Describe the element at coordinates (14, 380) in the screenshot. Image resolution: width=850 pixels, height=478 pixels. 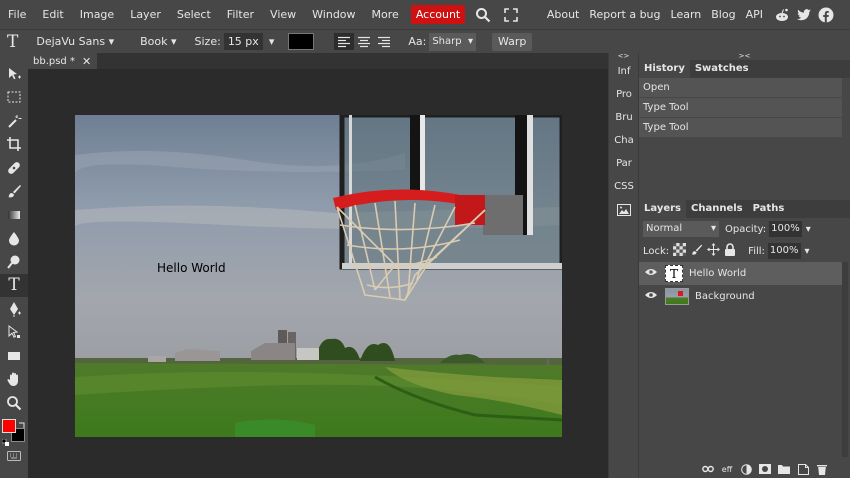
I see `hand-tool-icon` at that location.